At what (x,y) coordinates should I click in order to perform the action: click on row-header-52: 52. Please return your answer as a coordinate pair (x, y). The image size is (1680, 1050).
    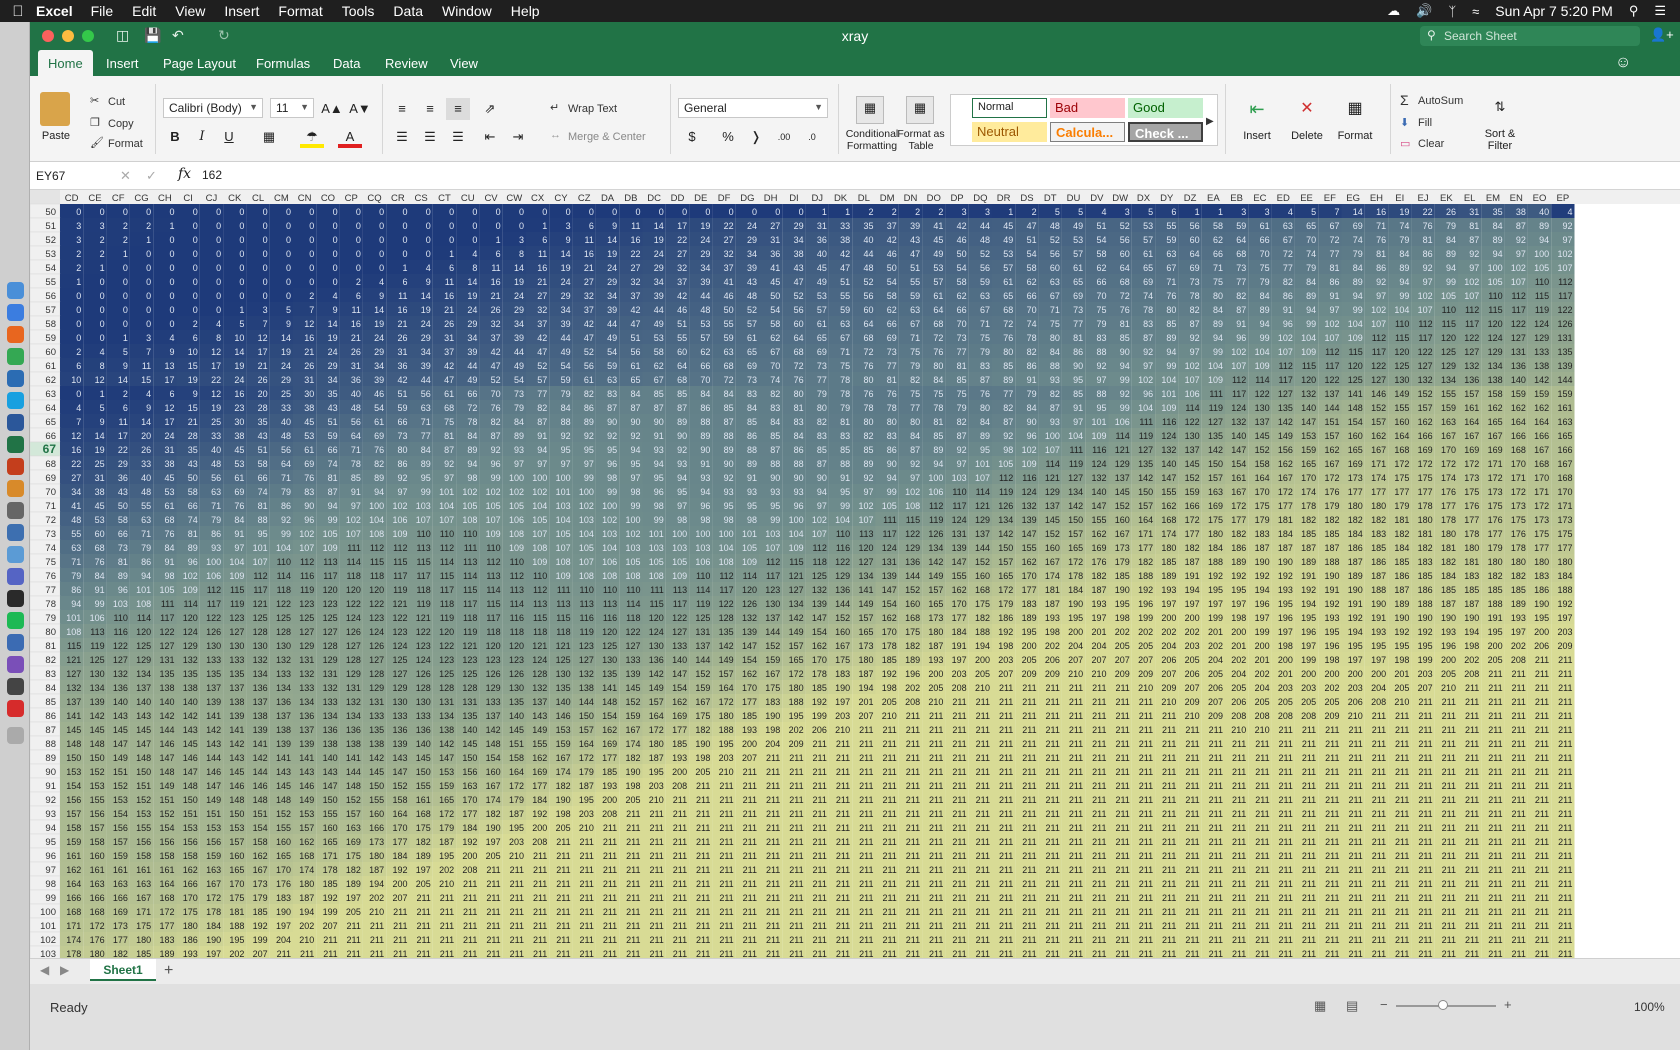
    Looking at the image, I should click on (50, 240).